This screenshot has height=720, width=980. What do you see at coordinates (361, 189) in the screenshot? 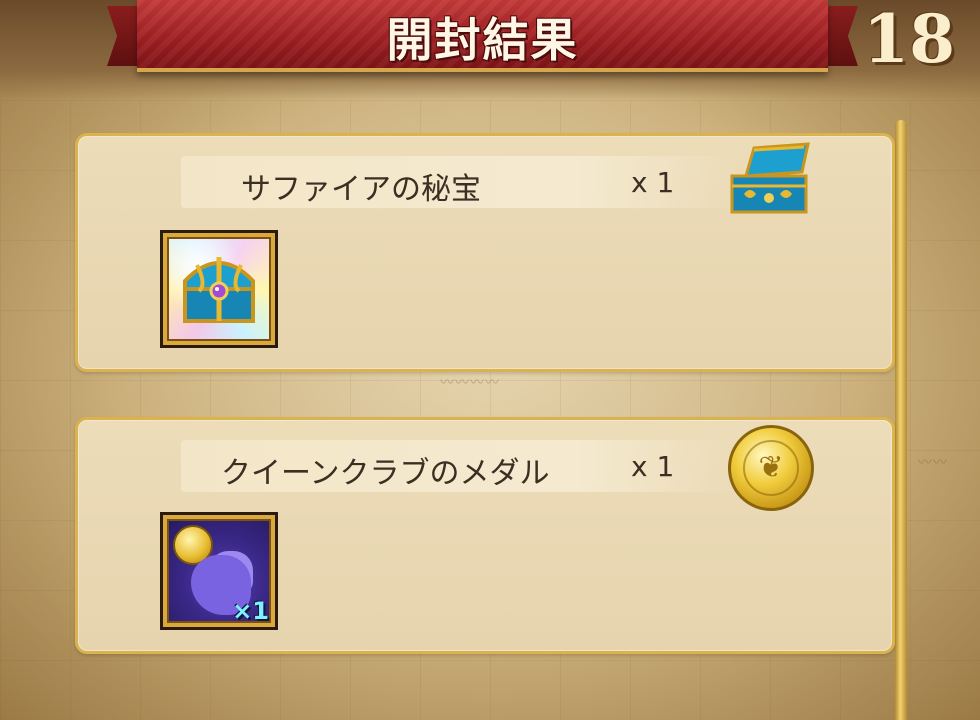
I see `item-name: サファイアの秘宝` at bounding box center [361, 189].